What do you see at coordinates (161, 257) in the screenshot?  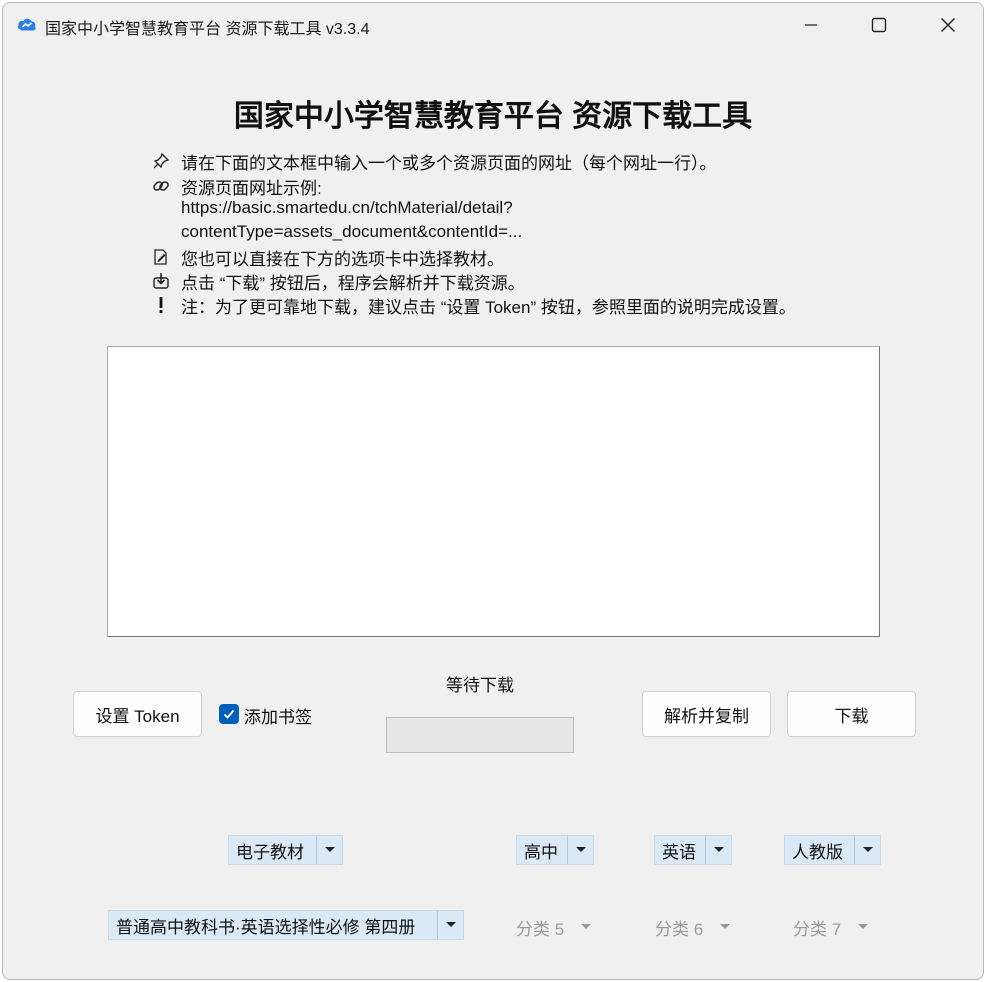 I see `edit-document-icon` at bounding box center [161, 257].